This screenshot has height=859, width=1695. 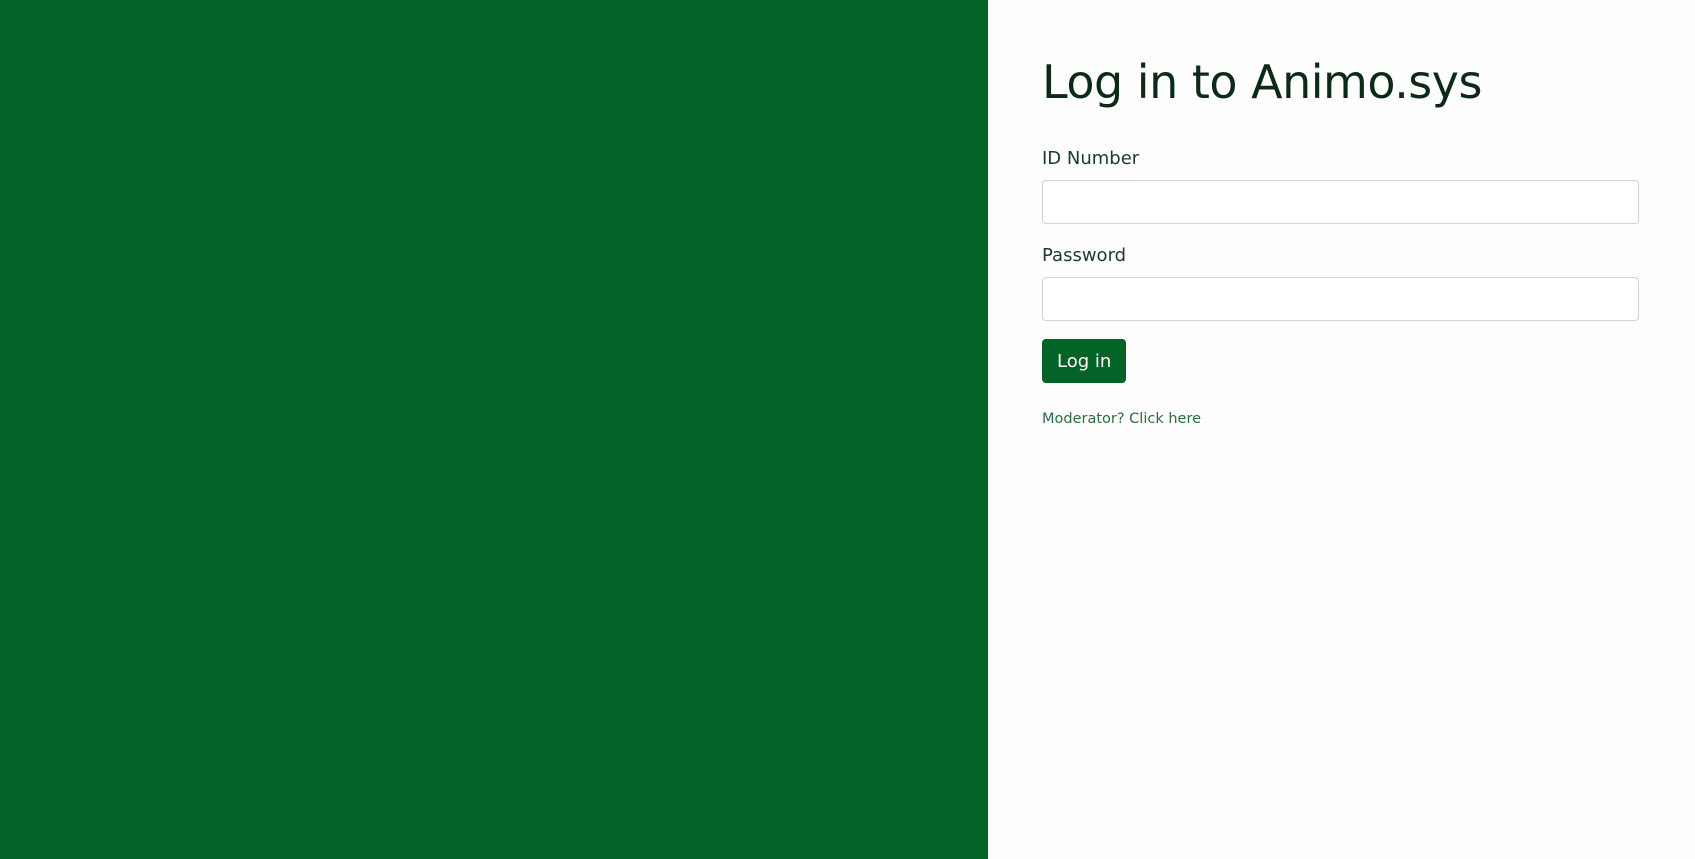 I want to click on password-input, so click(x=1340, y=299).